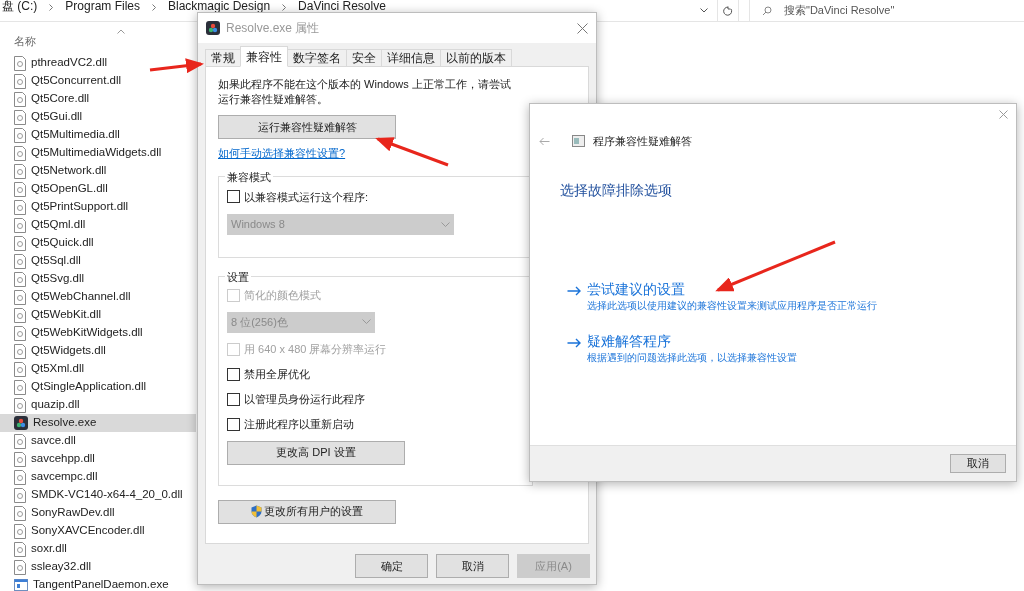 The image size is (1024, 591). What do you see at coordinates (73, 513) in the screenshot?
I see `file-name: SonyRawDev.dll` at bounding box center [73, 513].